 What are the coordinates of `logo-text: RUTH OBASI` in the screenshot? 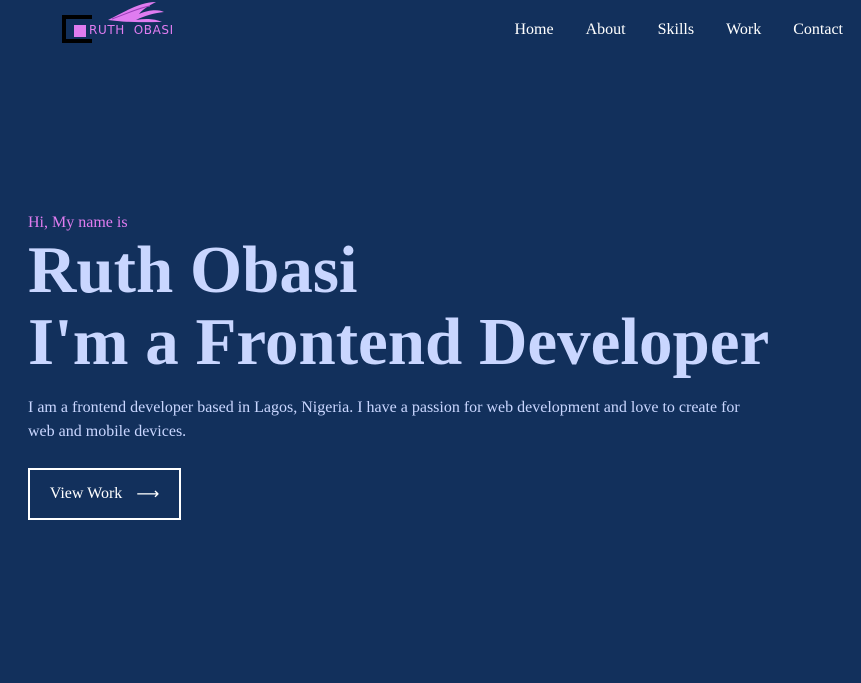 It's located at (131, 30).